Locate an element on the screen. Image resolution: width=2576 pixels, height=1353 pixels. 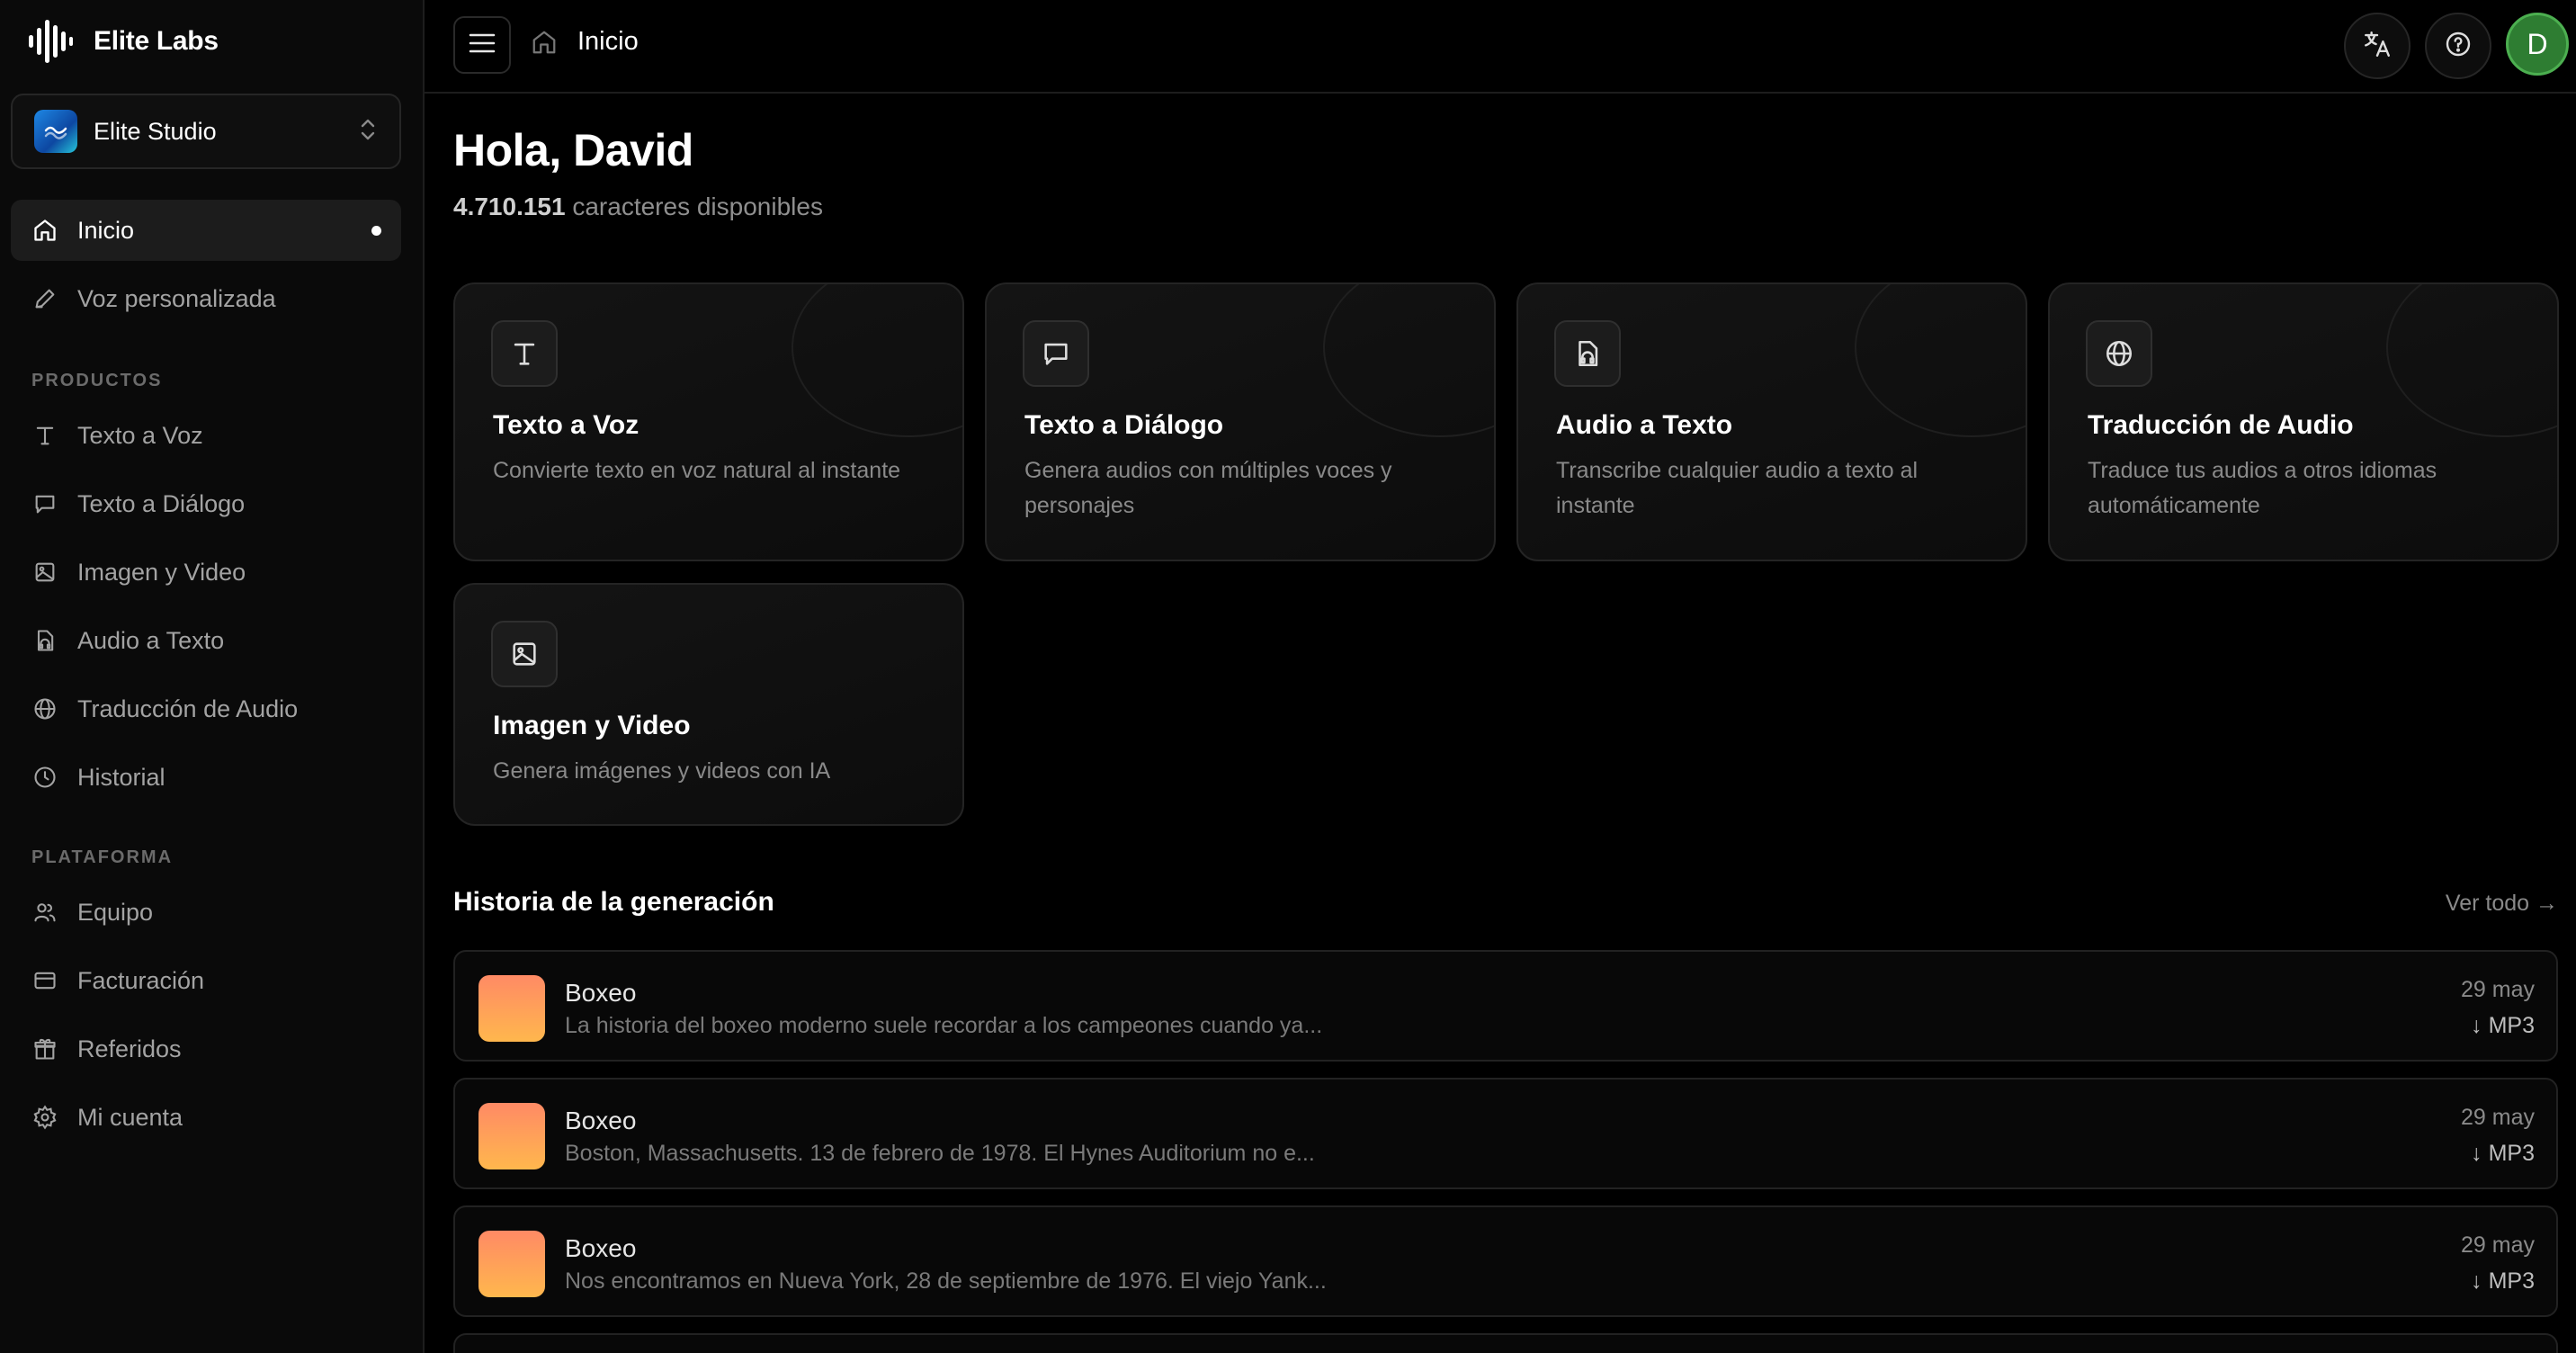
breadcrumb-home-icon is located at coordinates (544, 44).